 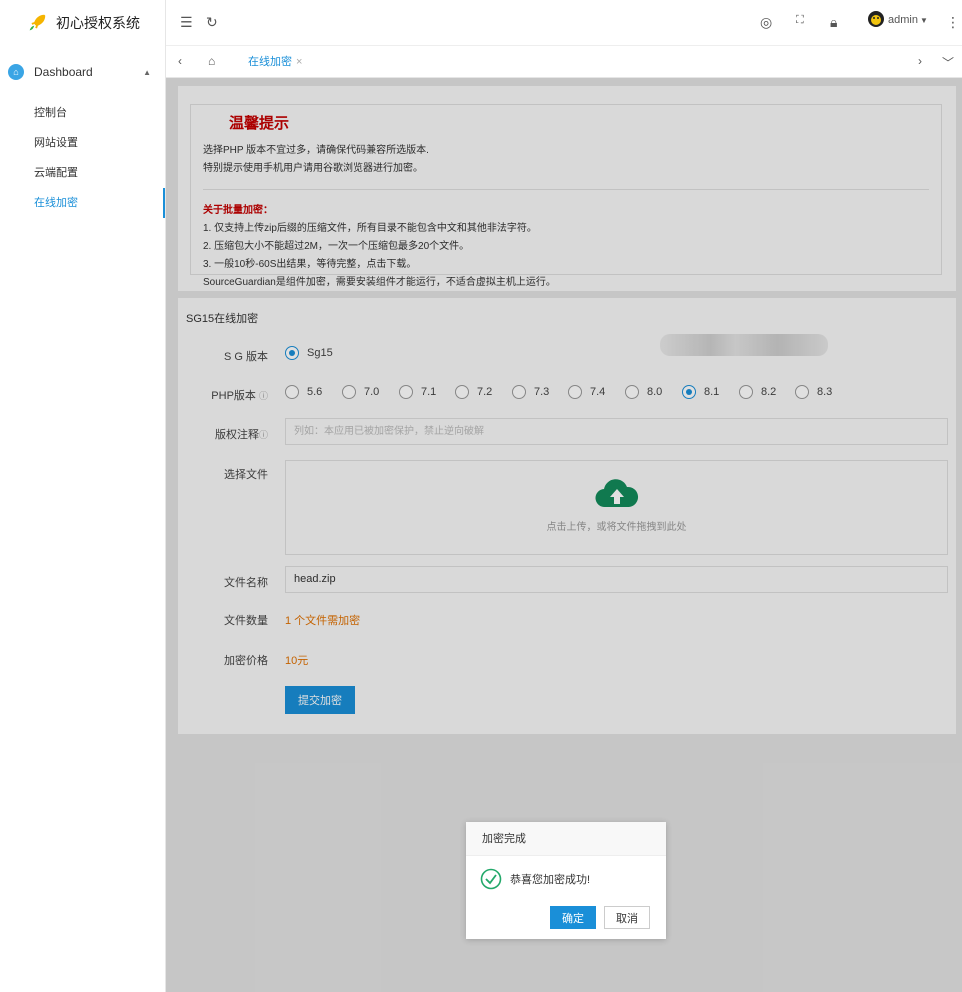 What do you see at coordinates (212, 22) in the screenshot?
I see `refresh-icon: ↻` at bounding box center [212, 22].